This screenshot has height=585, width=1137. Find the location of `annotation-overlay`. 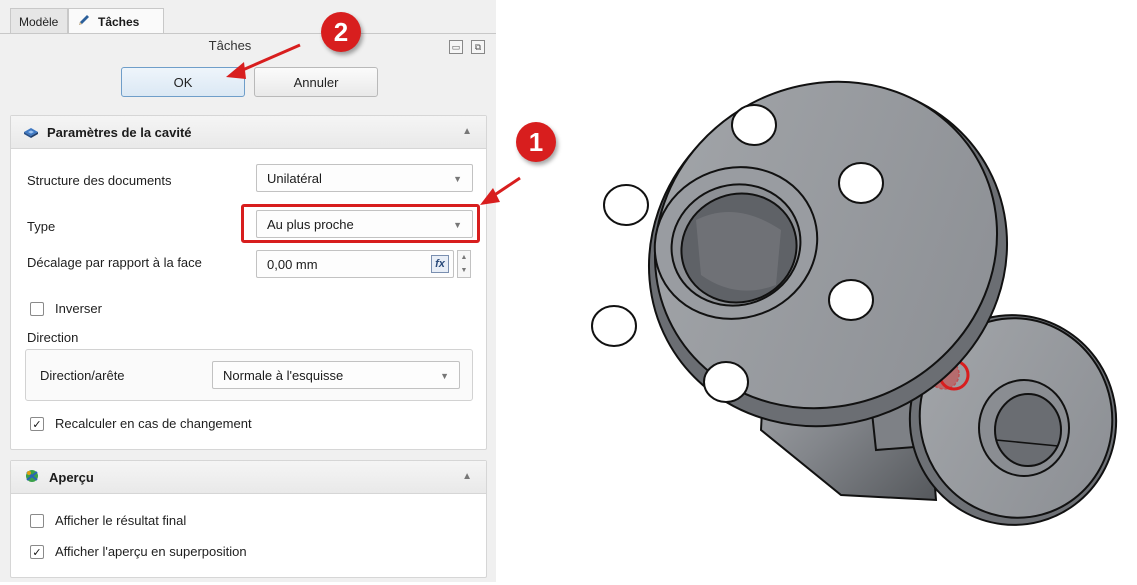

annotation-overlay is located at coordinates (373, 124).